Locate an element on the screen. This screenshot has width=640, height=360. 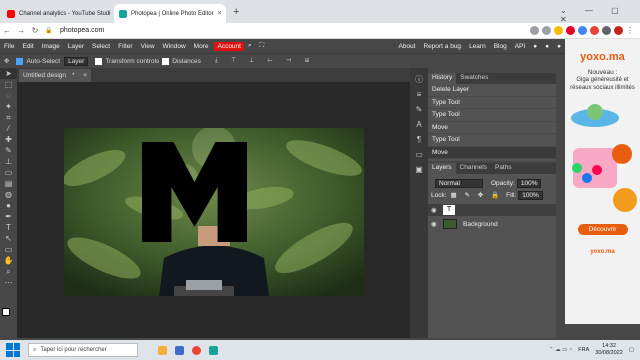
marquee-tool-icon: ⬚ is located at coordinates (8, 84).